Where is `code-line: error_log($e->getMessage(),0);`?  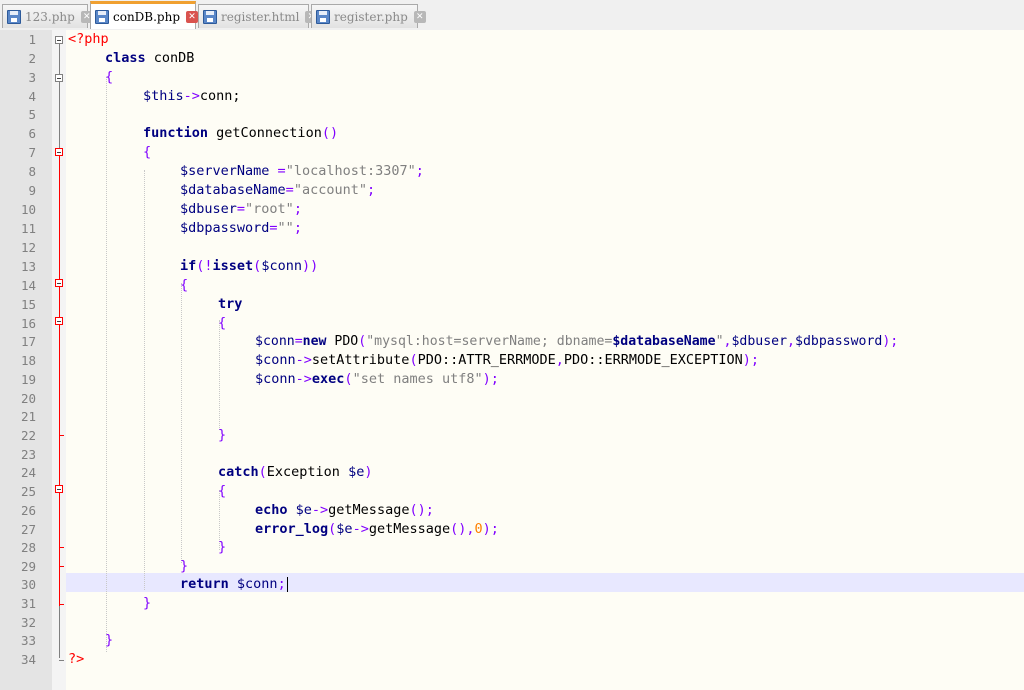
code-line: error_log($e->getMessage(),0); is located at coordinates (377, 529).